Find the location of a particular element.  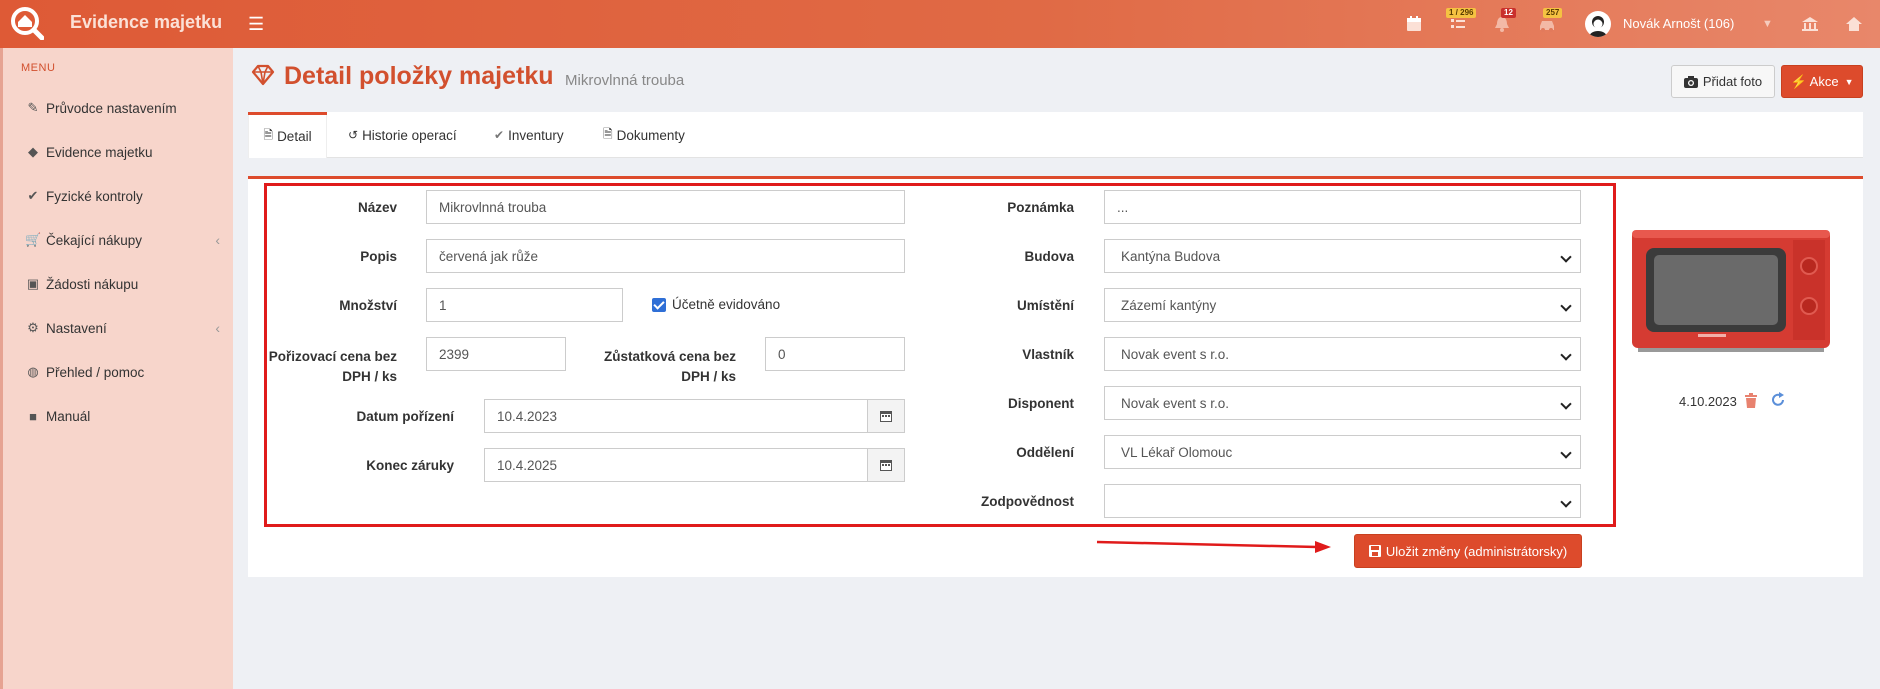

sidebar-item-manual: ■ Manuál is located at coordinates (122, 416).